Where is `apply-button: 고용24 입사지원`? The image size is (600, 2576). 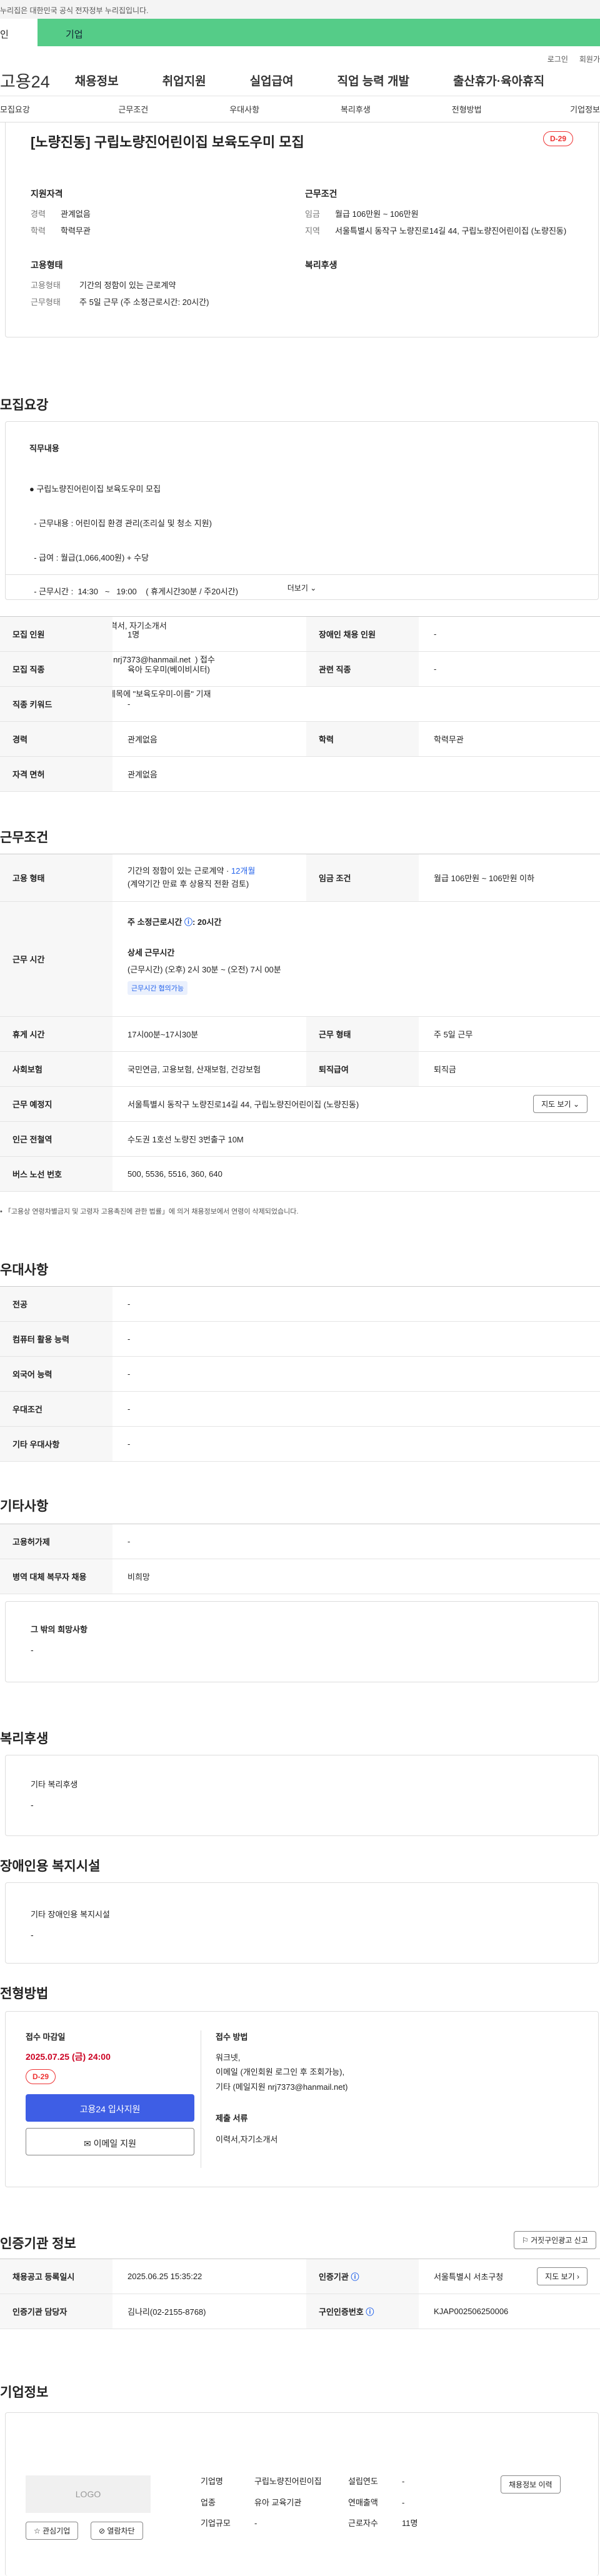
apply-button: 고용24 입사지원 is located at coordinates (110, 2108).